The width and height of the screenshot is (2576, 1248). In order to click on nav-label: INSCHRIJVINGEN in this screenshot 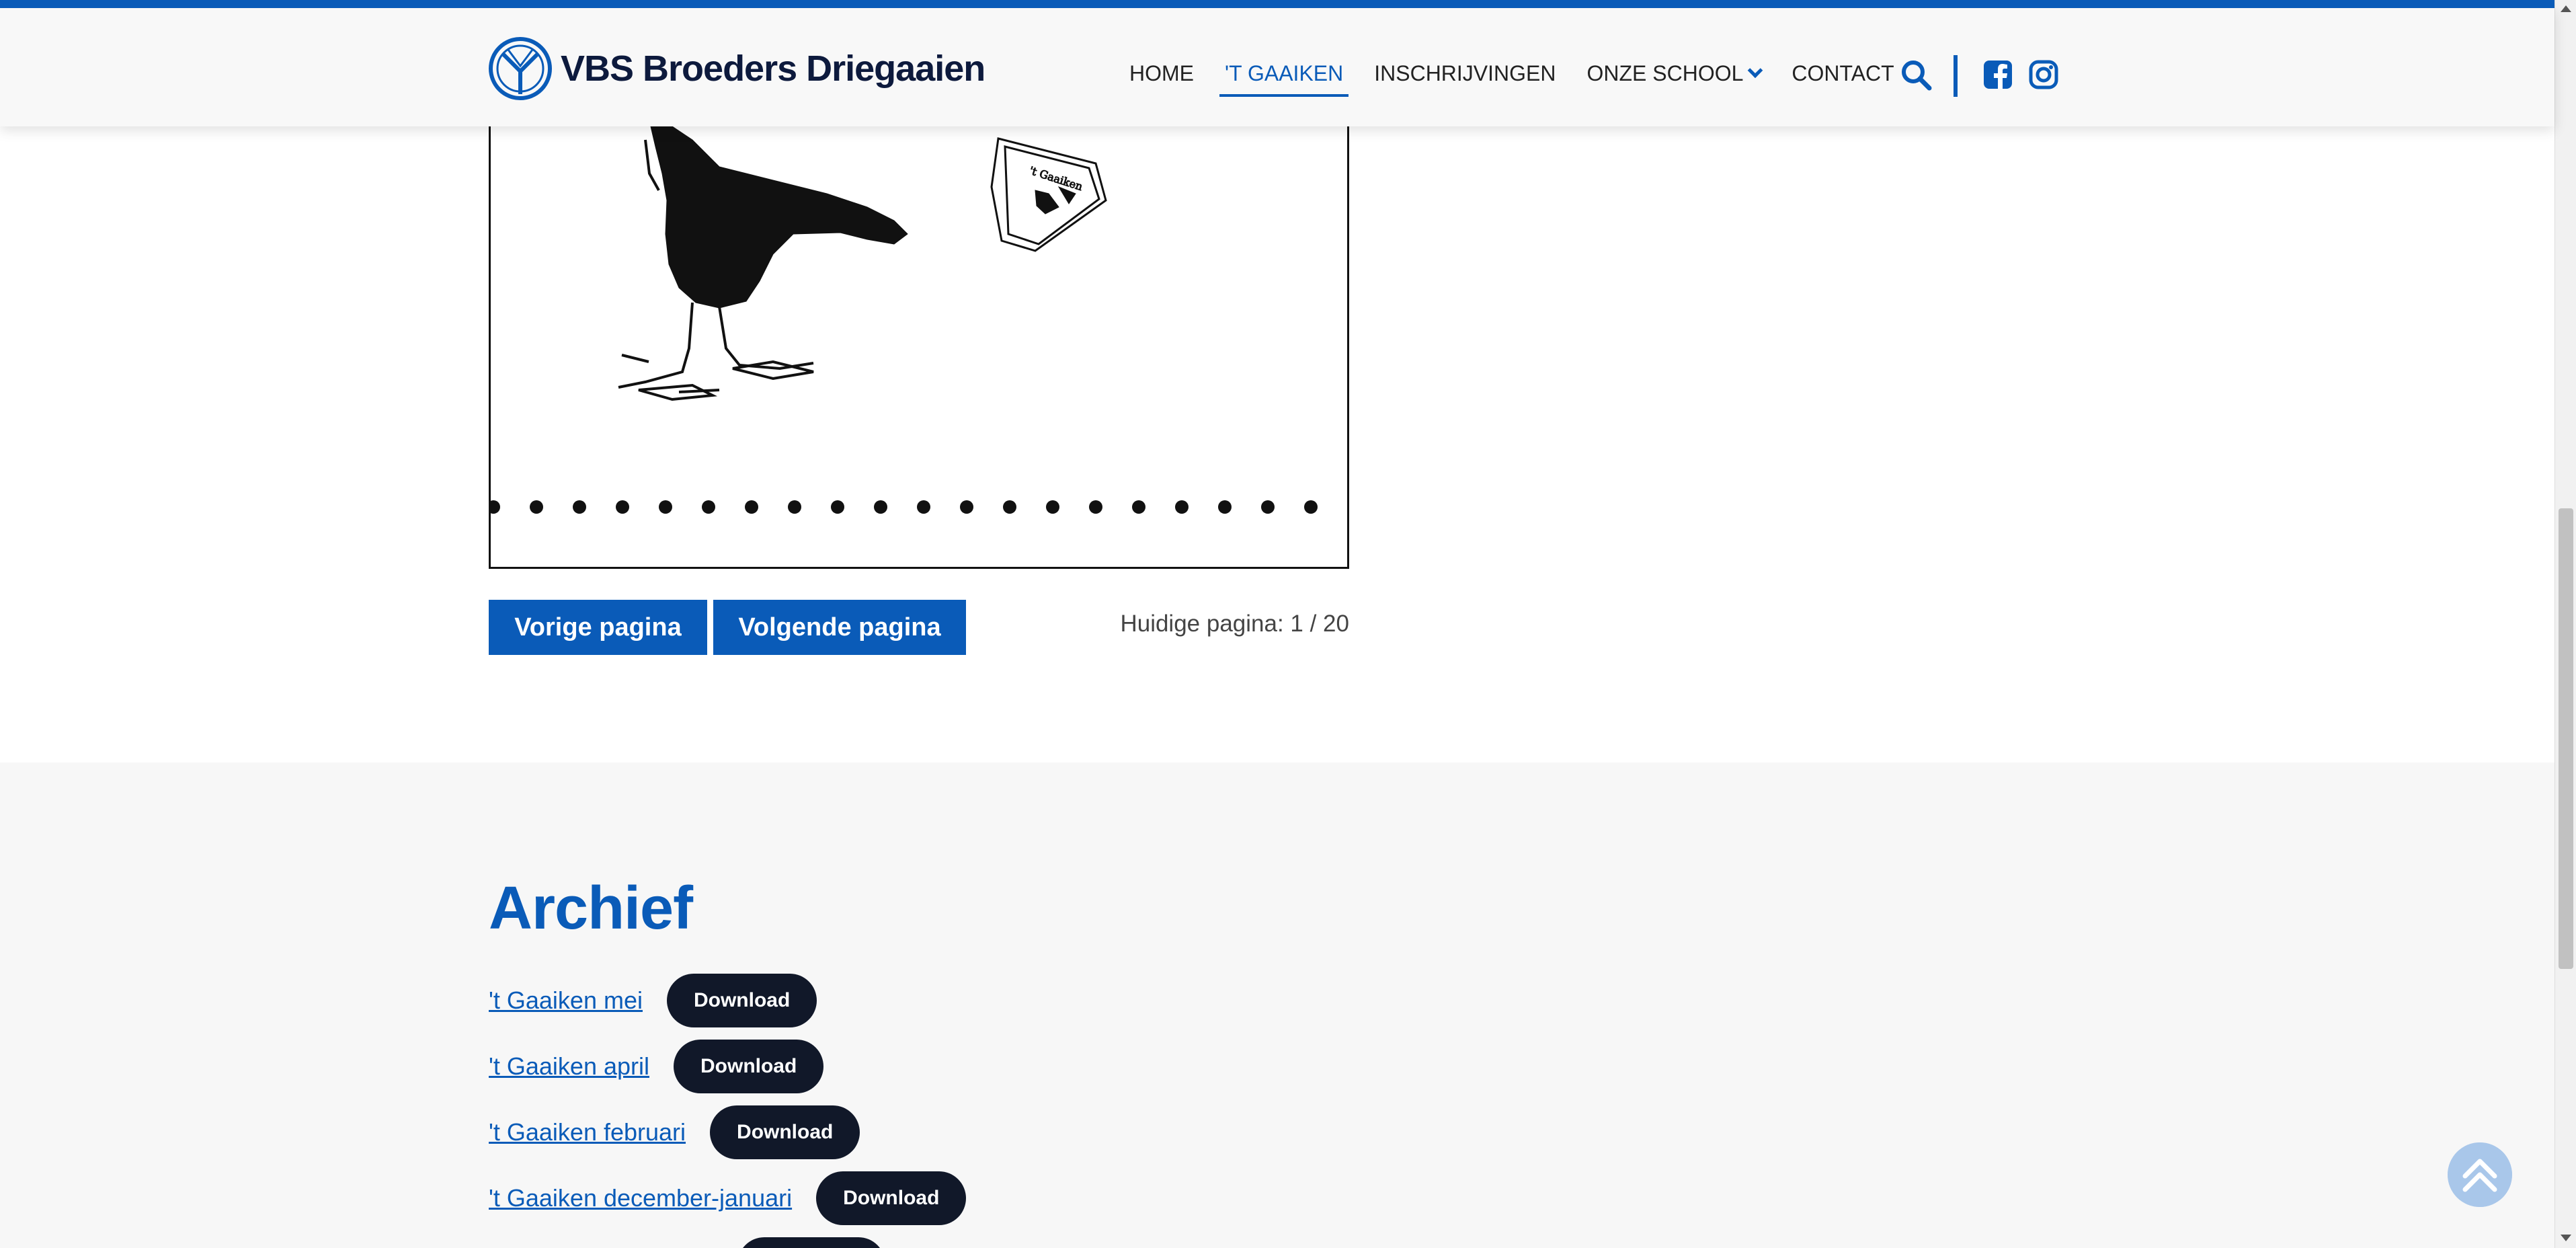, I will do `click(1465, 73)`.